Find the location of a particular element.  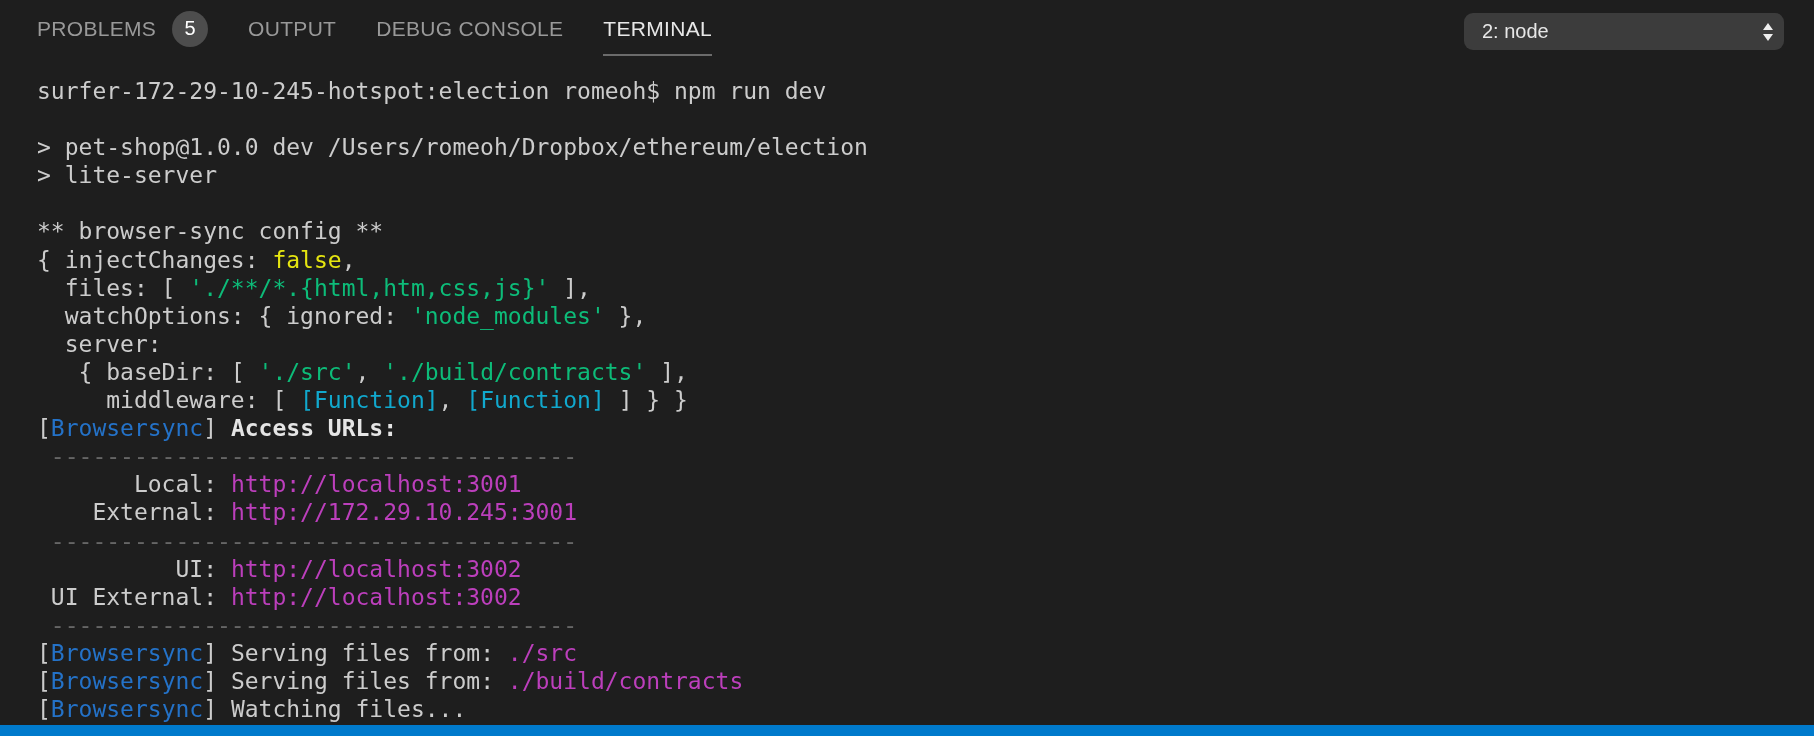

terminal-line: watchOptions: { ignored: 'node_modules' }, is located at coordinates (355, 315).